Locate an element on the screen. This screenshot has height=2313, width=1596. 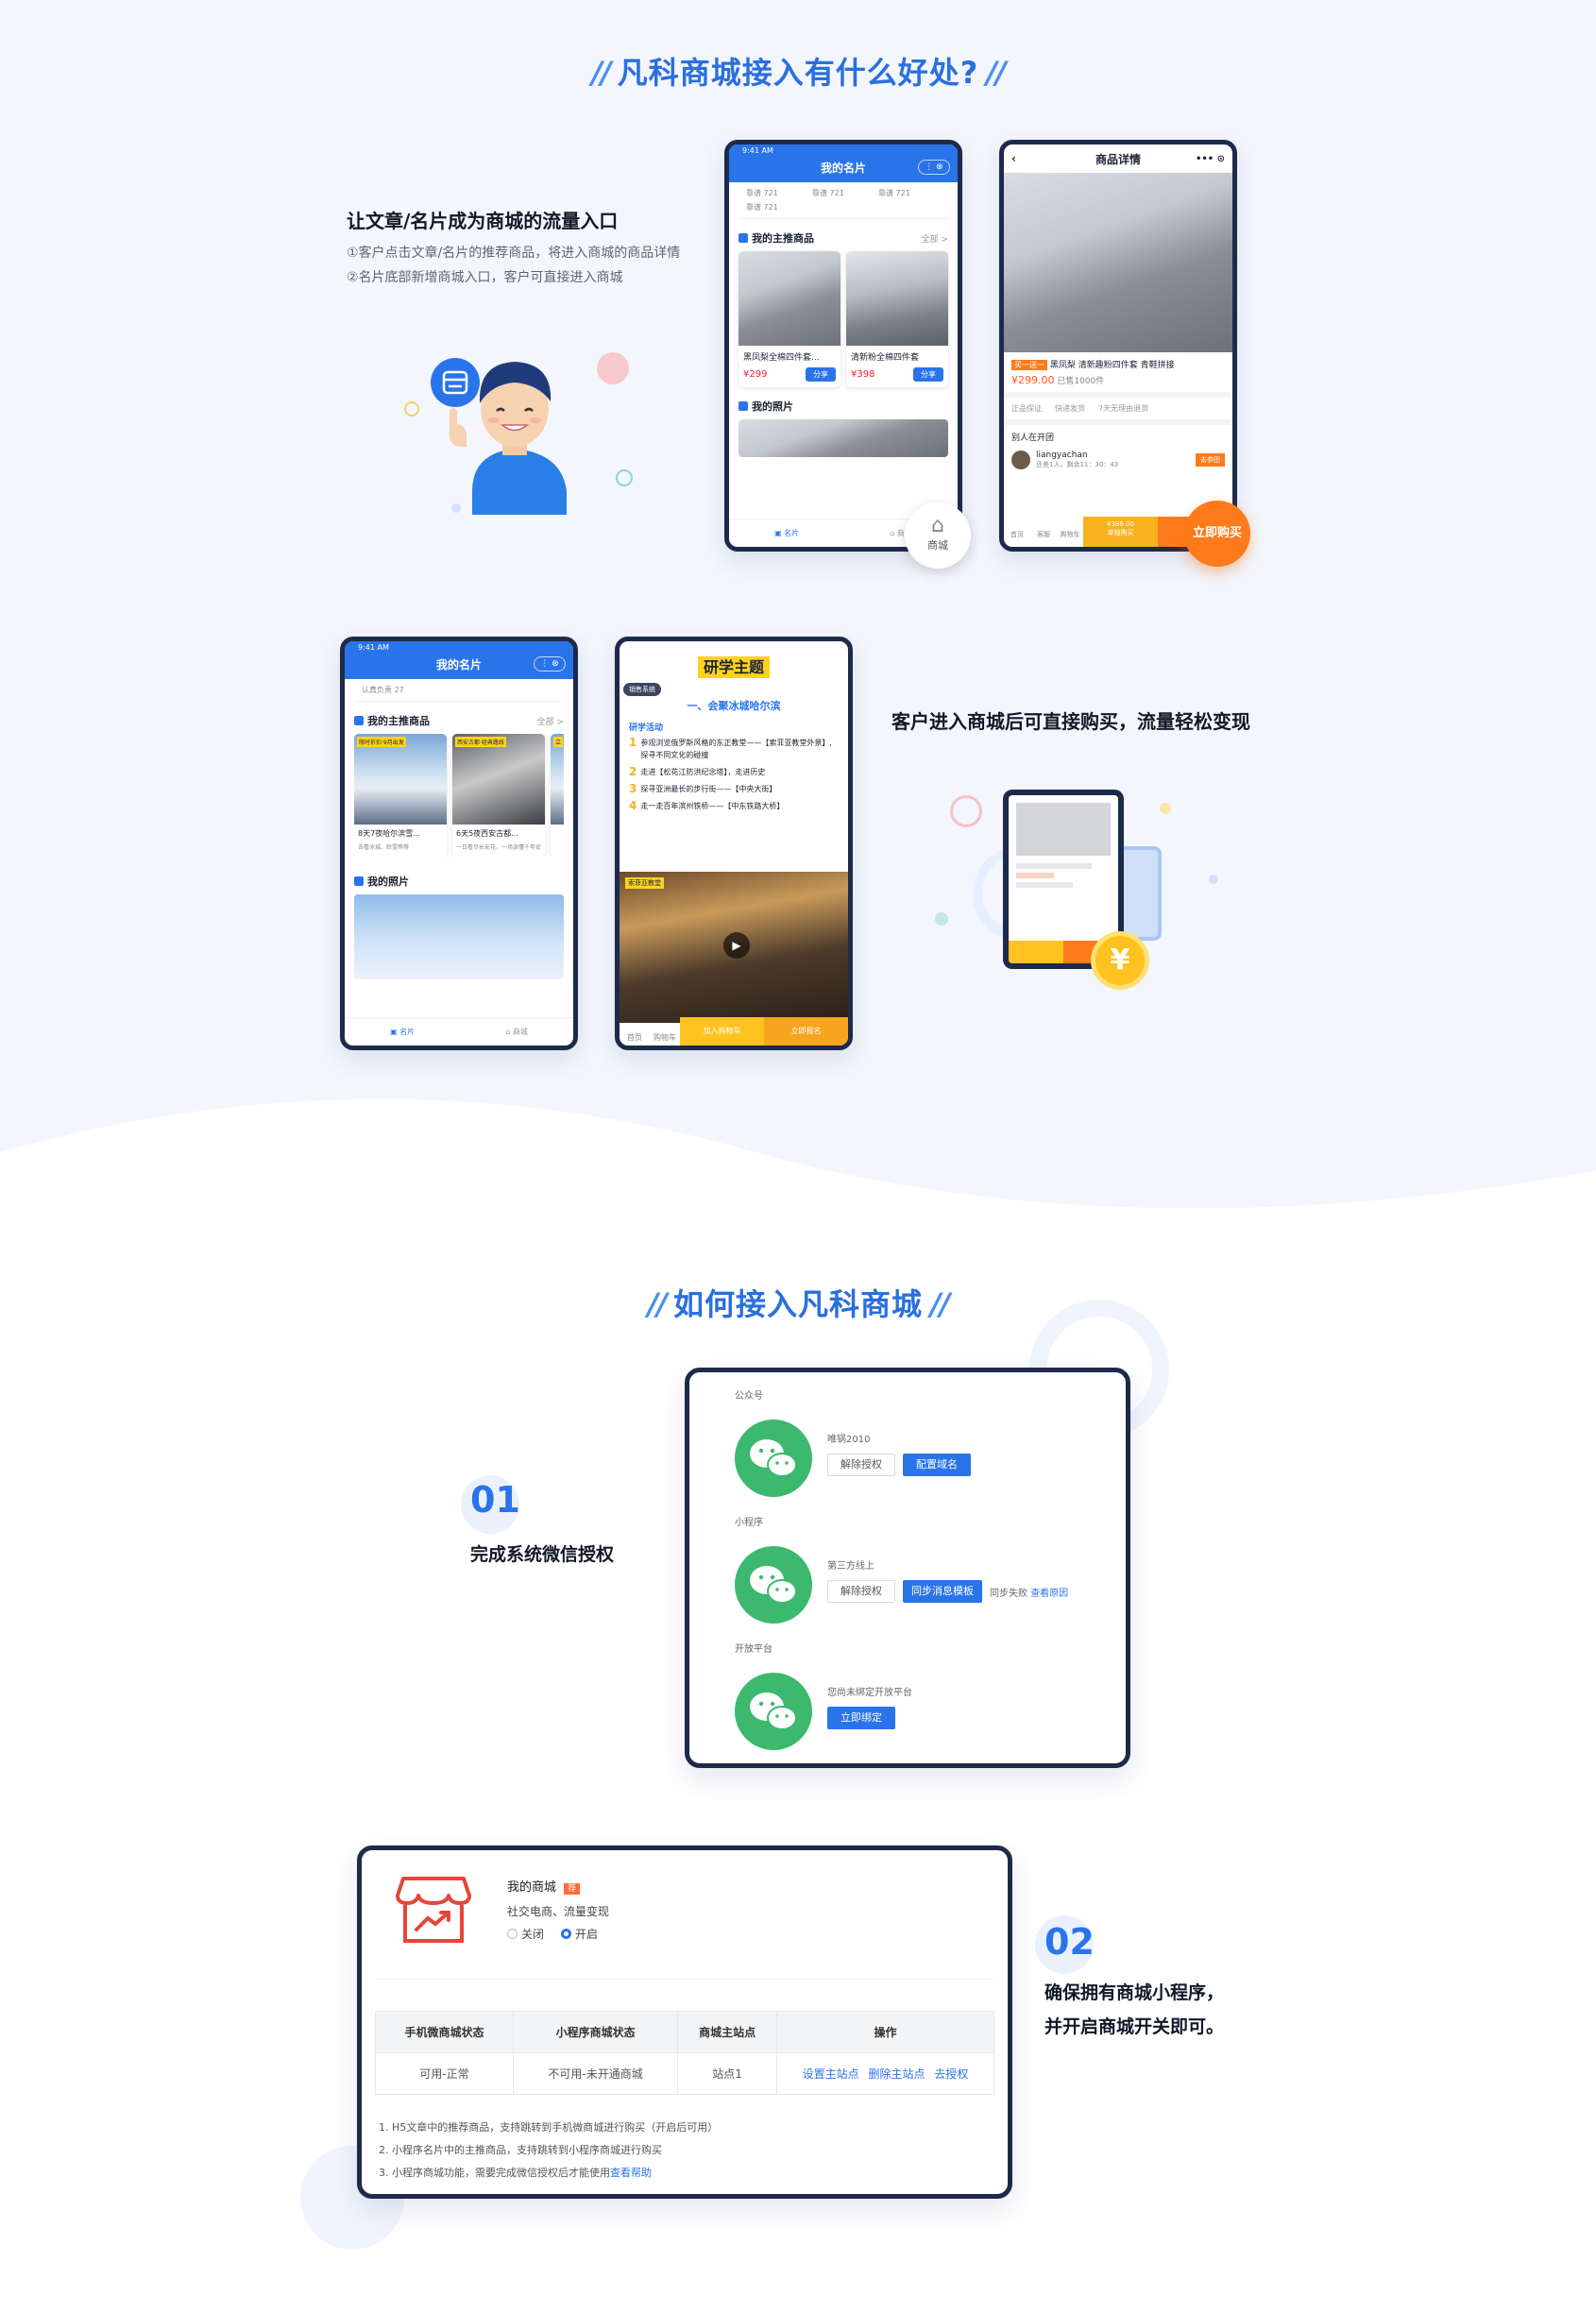
tab-service: 客服 is located at coordinates (1044, 532).